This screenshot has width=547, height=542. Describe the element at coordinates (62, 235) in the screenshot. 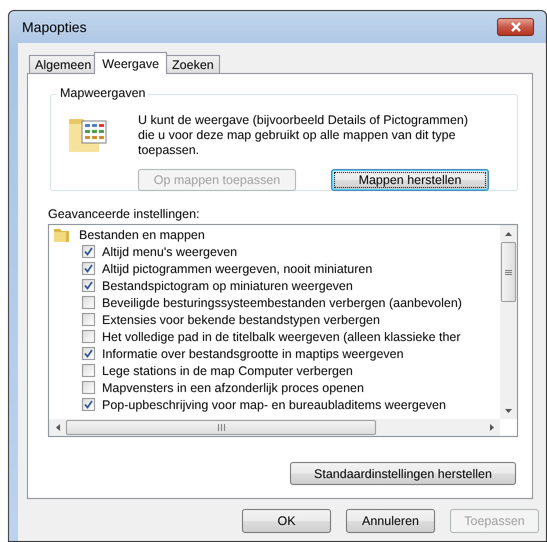

I see `folder-icon` at that location.